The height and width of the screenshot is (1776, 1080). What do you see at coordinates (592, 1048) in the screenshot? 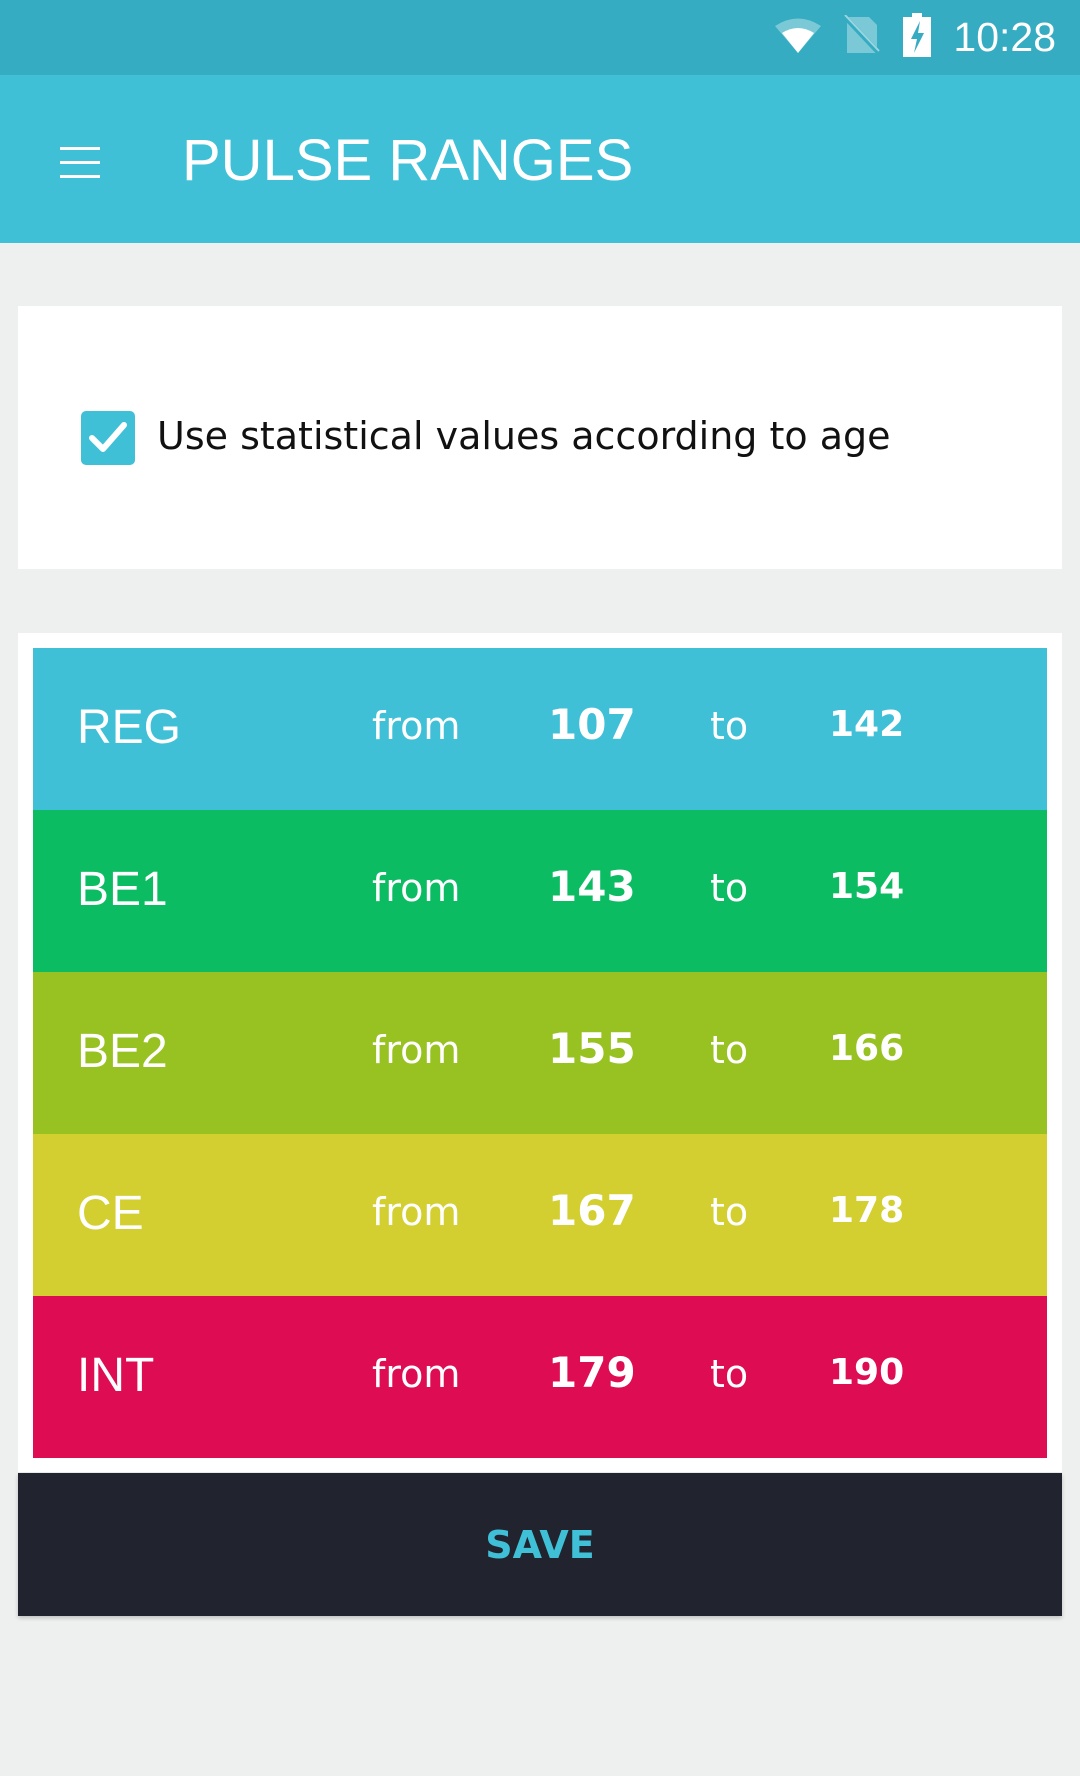
I see `from-value-input: 155` at bounding box center [592, 1048].